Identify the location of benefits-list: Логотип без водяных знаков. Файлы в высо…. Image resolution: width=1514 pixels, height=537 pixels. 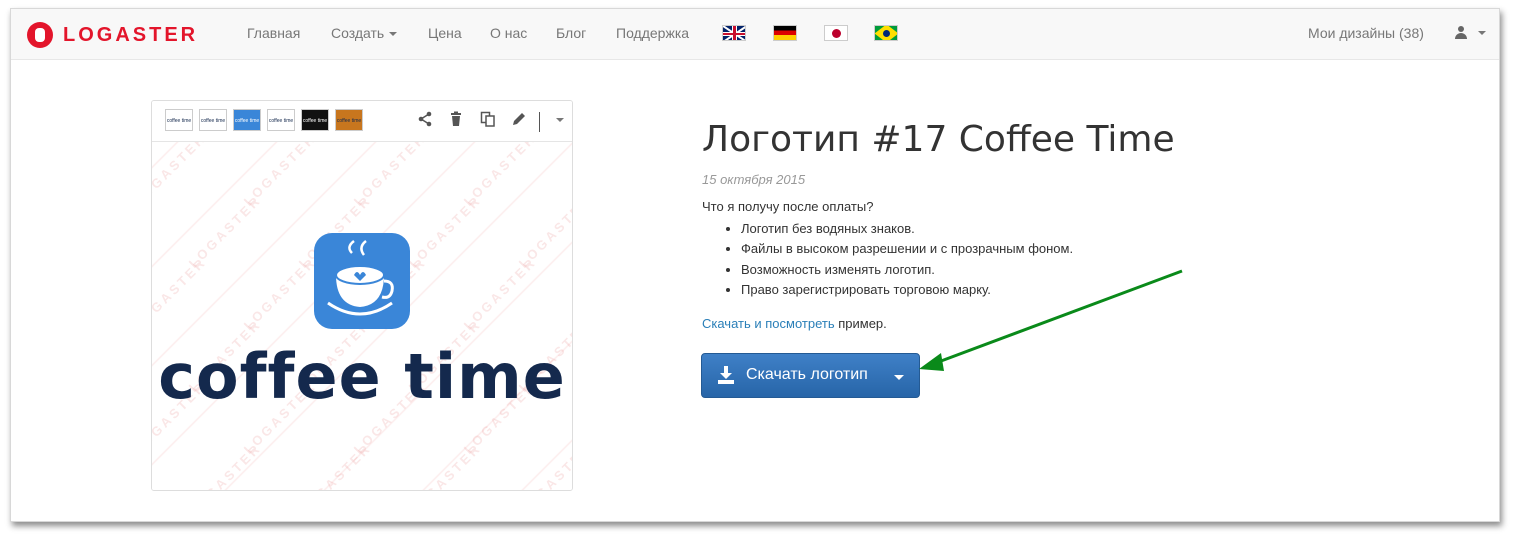
(897, 260).